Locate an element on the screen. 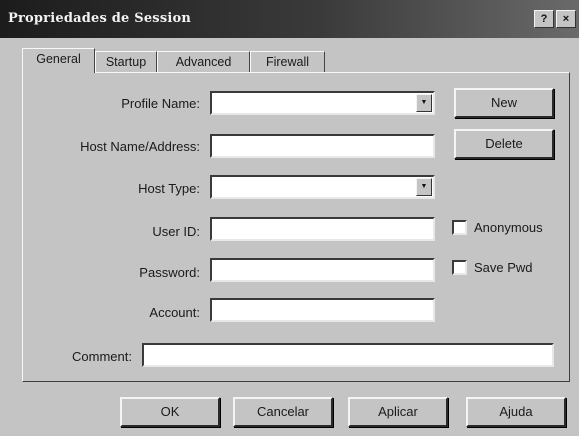 The height and width of the screenshot is (436, 579). account-label: Account: is located at coordinates (174, 312).